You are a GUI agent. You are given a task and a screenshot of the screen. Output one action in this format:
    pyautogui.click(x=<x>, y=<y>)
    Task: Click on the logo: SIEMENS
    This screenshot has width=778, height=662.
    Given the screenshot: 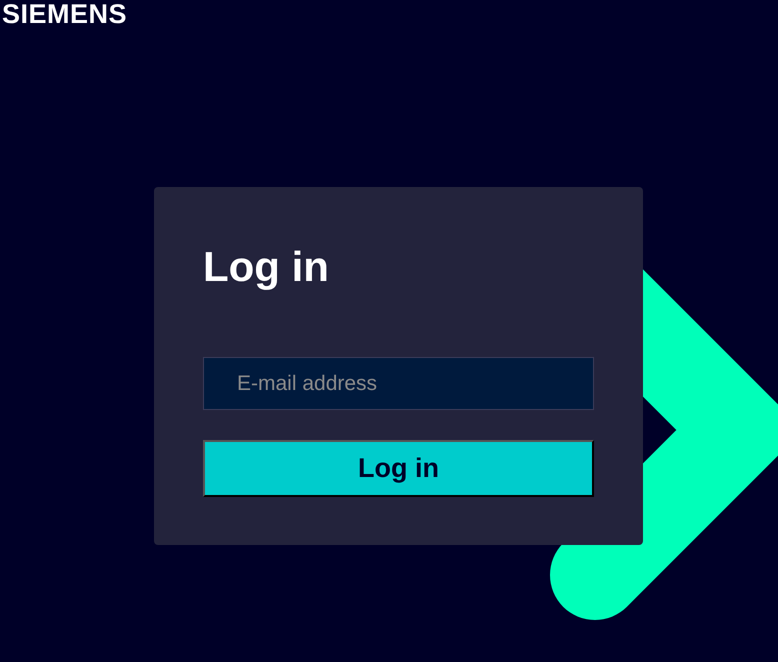 What is the action you would take?
    pyautogui.click(x=65, y=14)
    